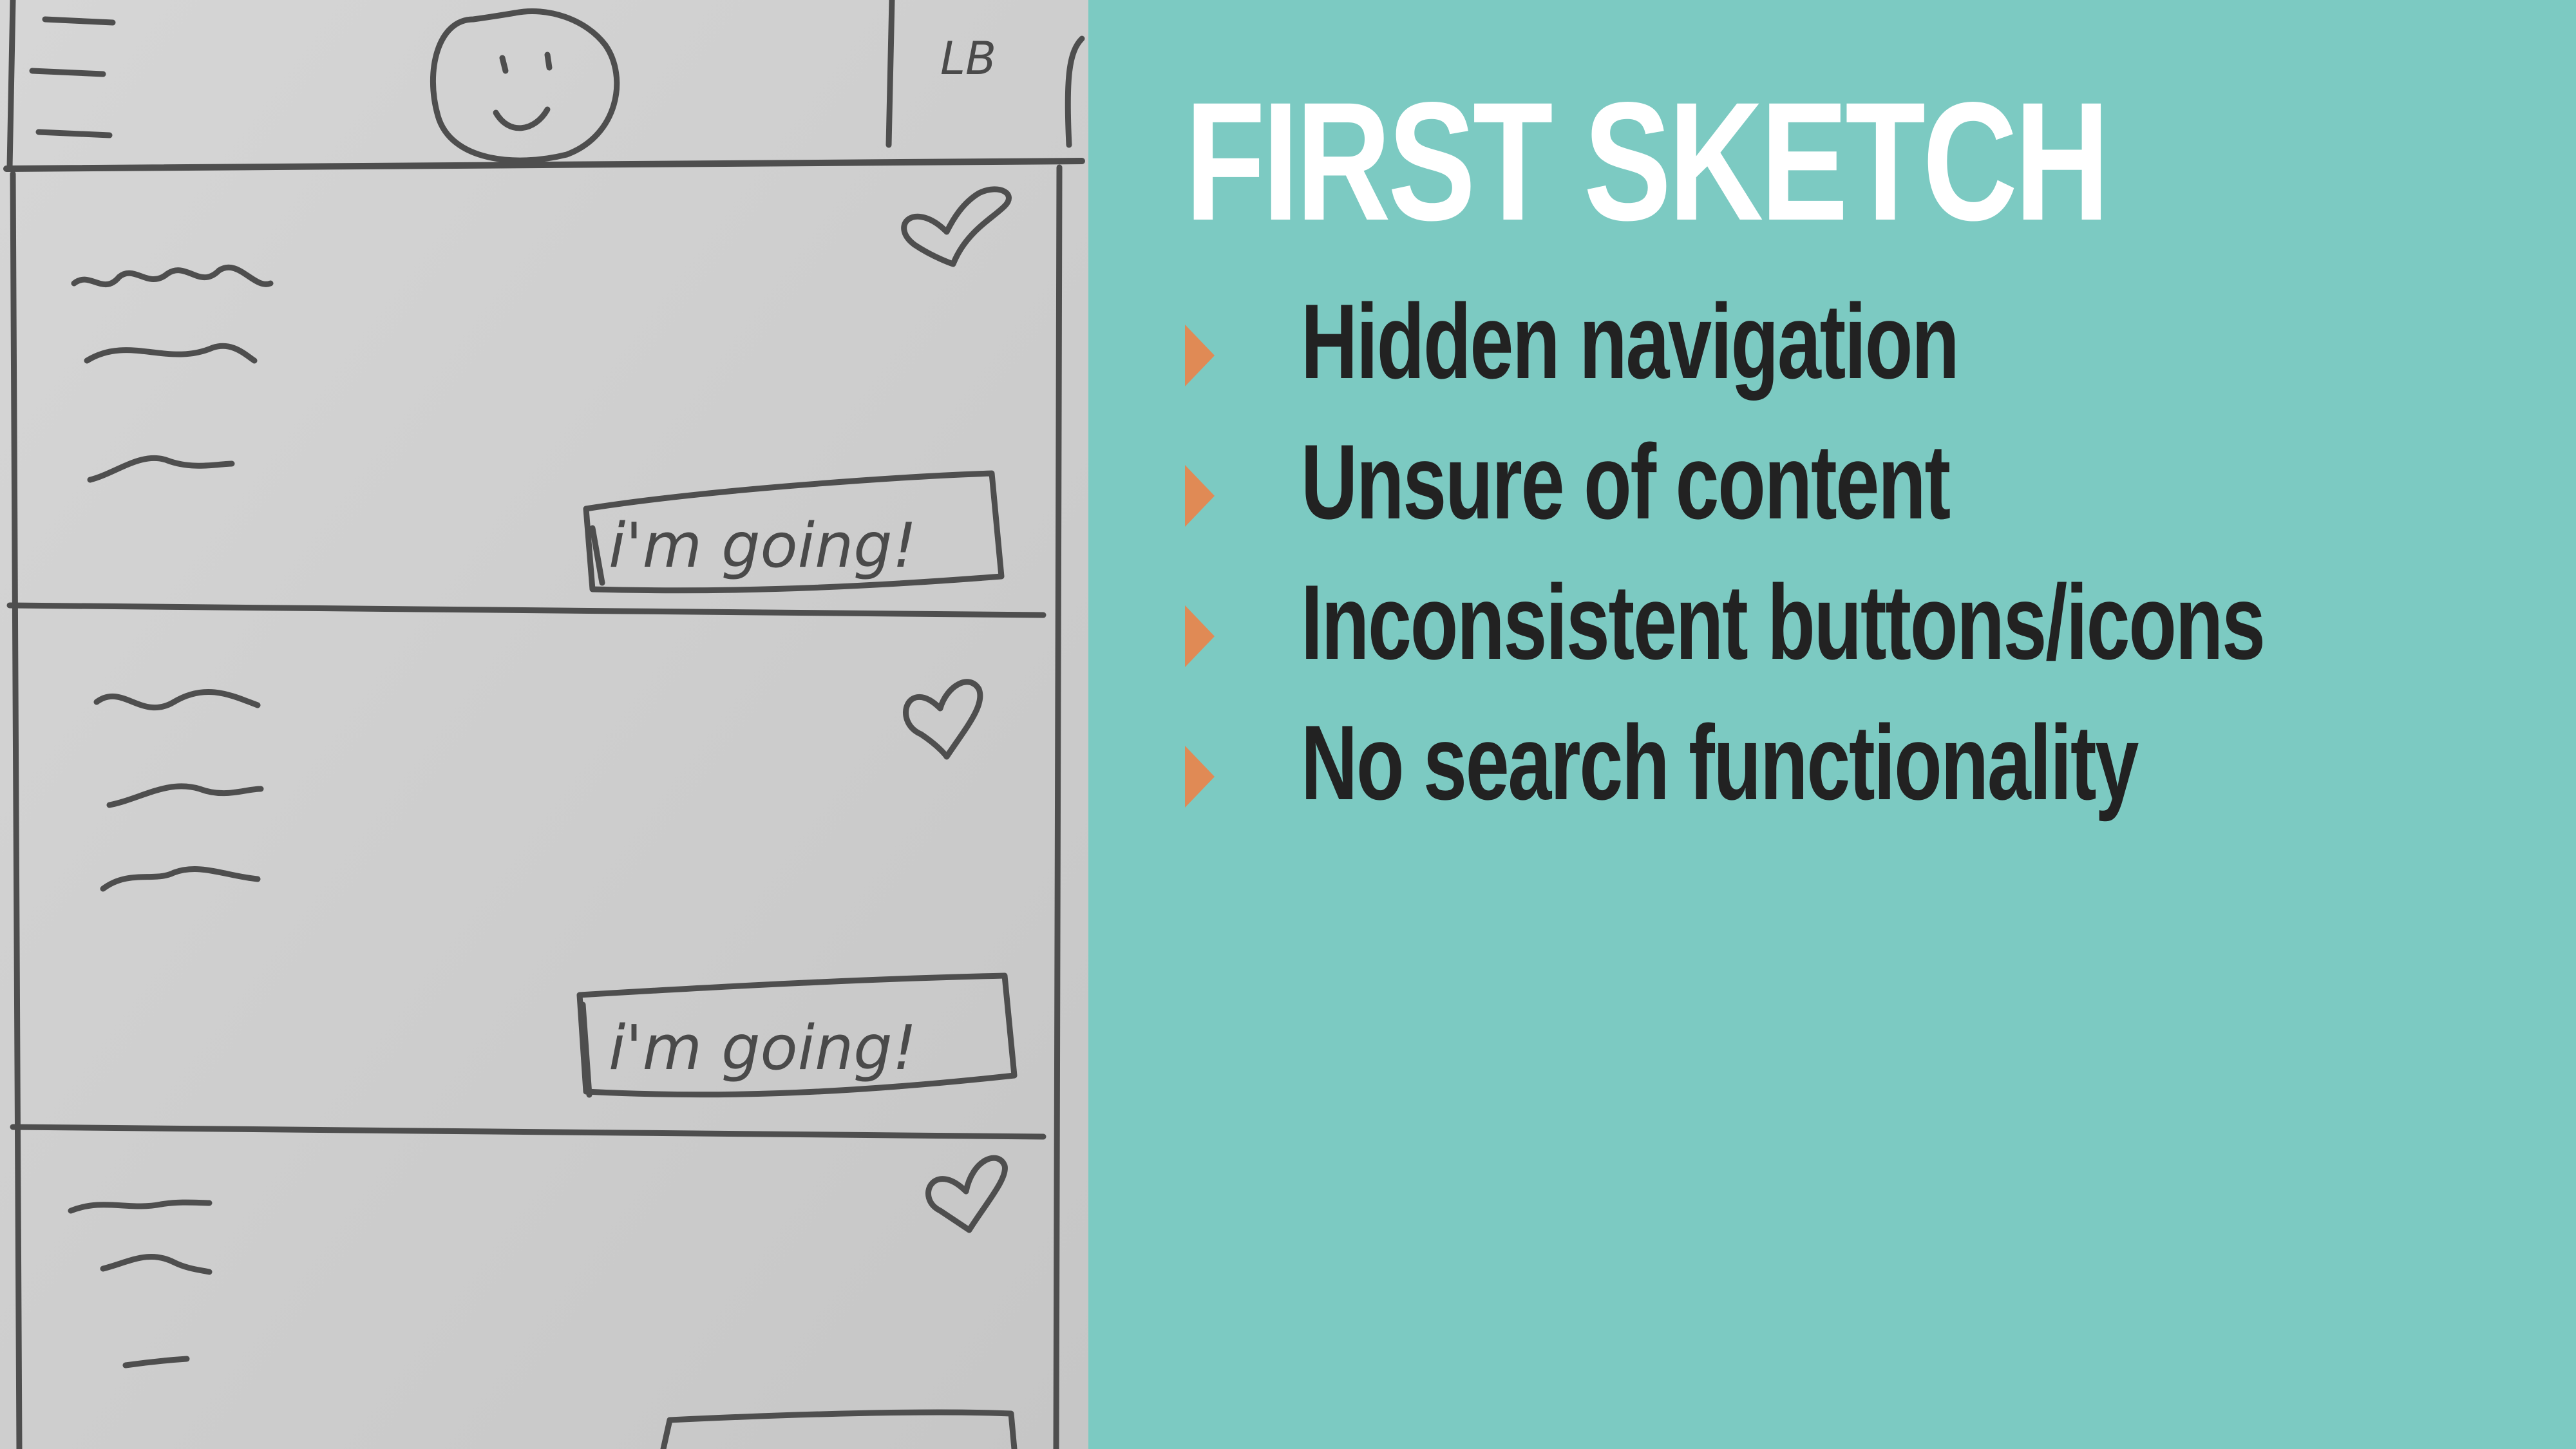 Image resolution: width=2576 pixels, height=1449 pixels. I want to click on bullet-text: Inconsistent buttons/icons, so click(1783, 622).